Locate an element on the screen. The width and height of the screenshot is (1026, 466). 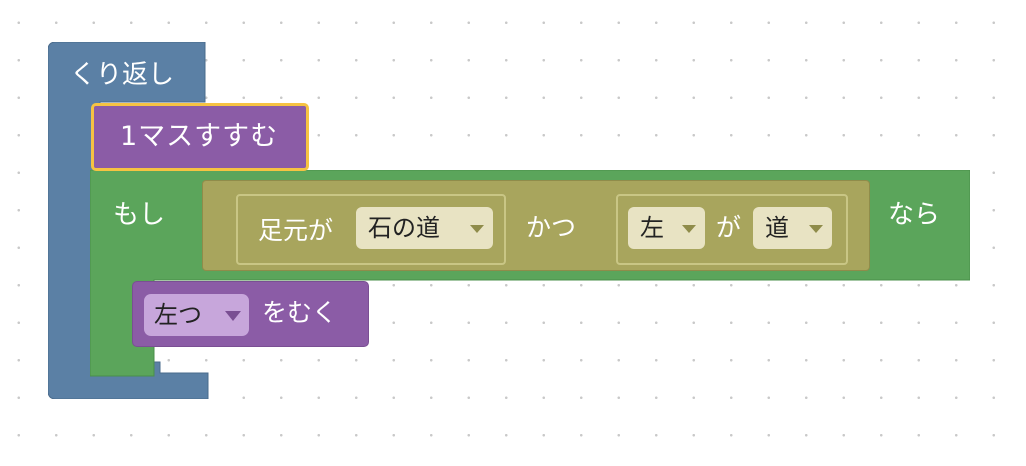
move-forward-block: 1マスすすむ is located at coordinates (200, 137).